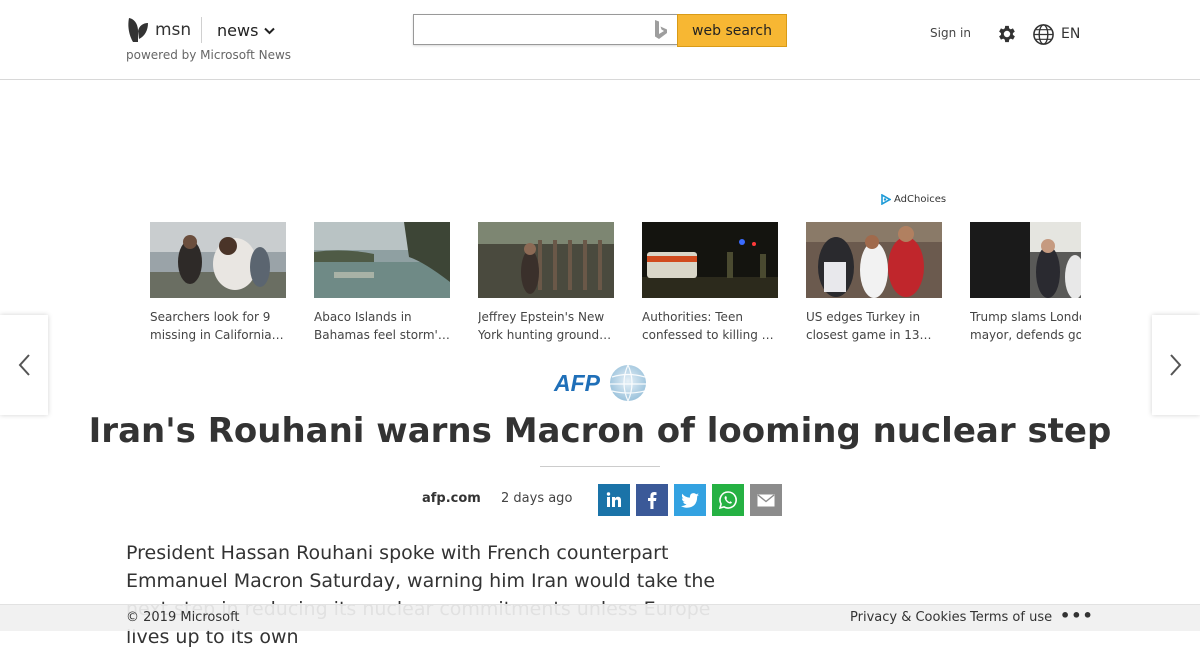 The width and height of the screenshot is (1200, 651). Describe the element at coordinates (138, 30) in the screenshot. I see `msn-butterfly-icon` at that location.